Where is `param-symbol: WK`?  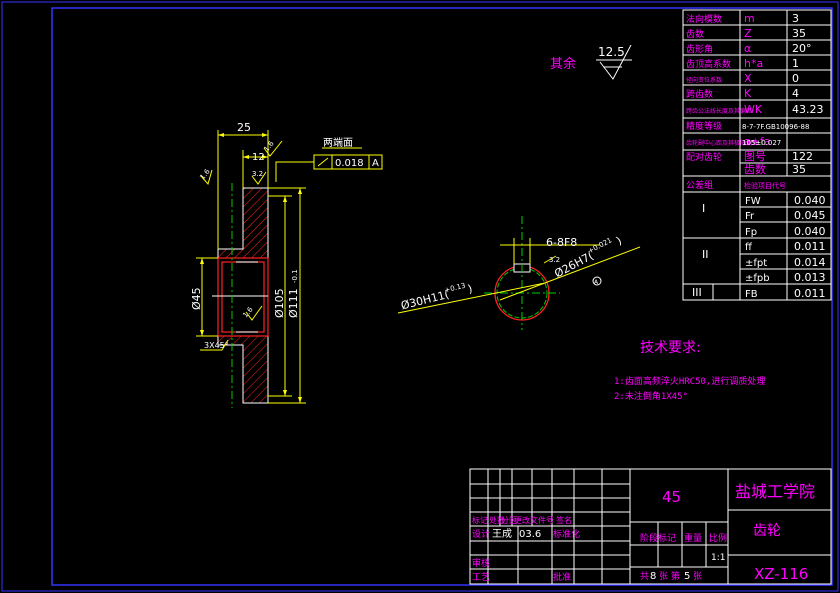 param-symbol: WK is located at coordinates (753, 109).